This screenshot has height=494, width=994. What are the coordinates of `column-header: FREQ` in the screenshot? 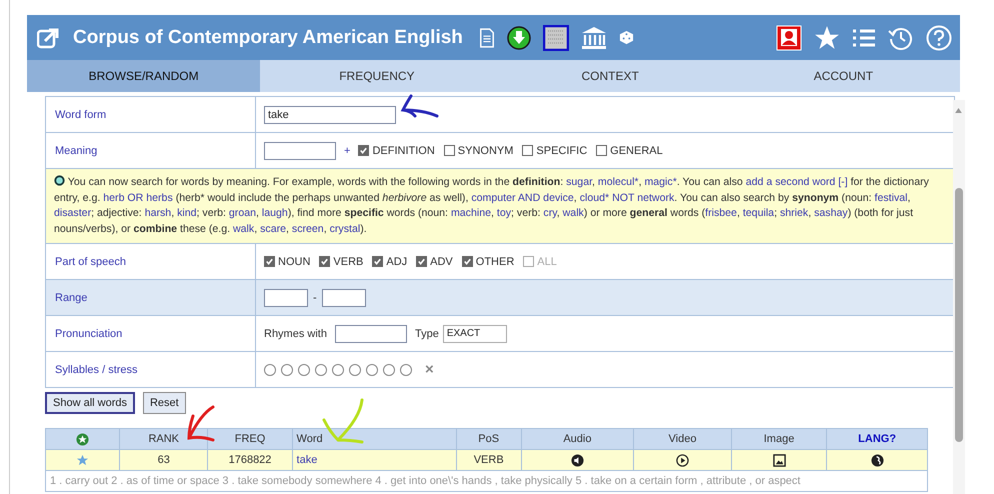 It's located at (250, 439).